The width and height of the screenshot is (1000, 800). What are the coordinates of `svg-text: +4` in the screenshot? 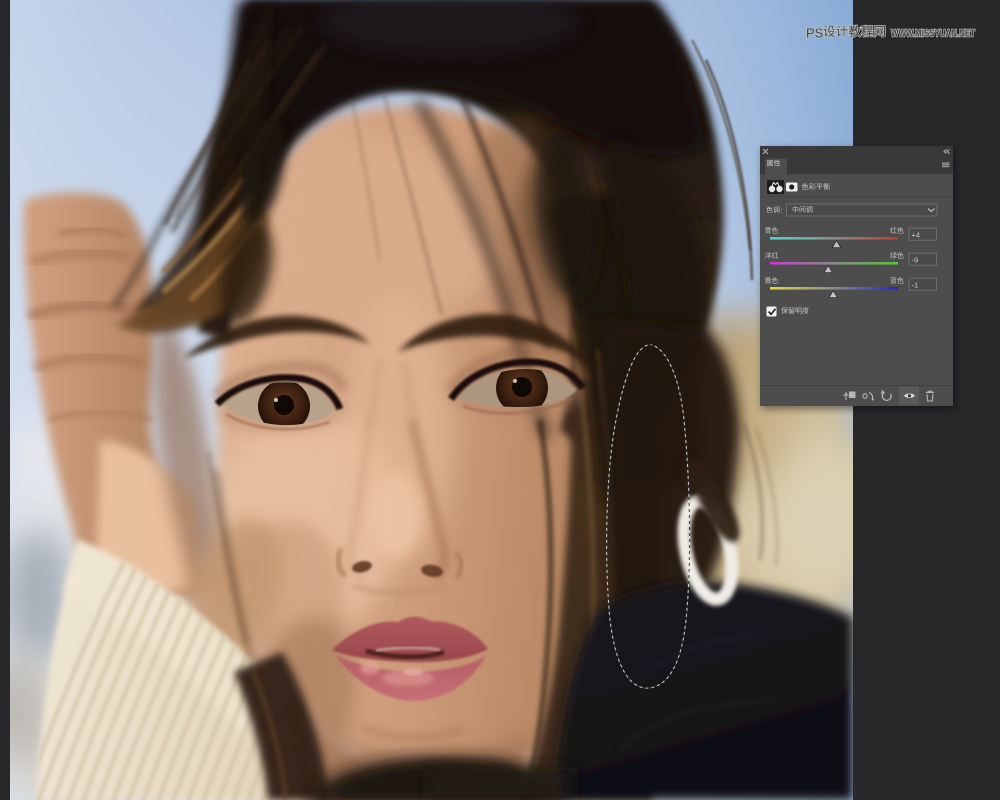 It's located at (916, 234).